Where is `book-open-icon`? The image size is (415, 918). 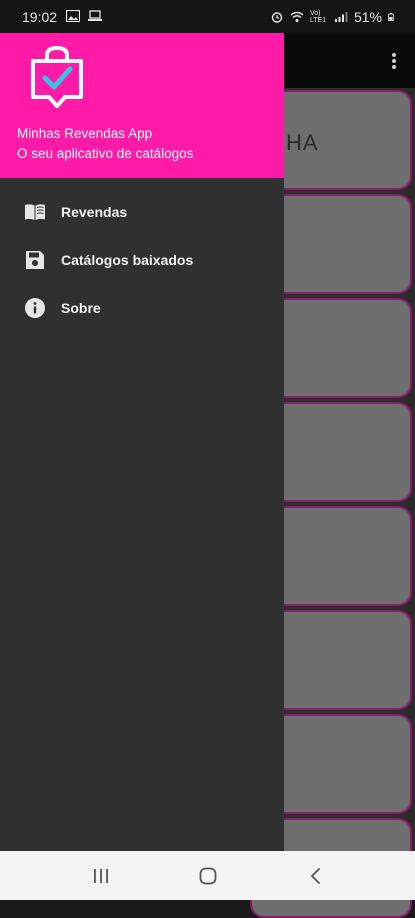 book-open-icon is located at coordinates (35, 212).